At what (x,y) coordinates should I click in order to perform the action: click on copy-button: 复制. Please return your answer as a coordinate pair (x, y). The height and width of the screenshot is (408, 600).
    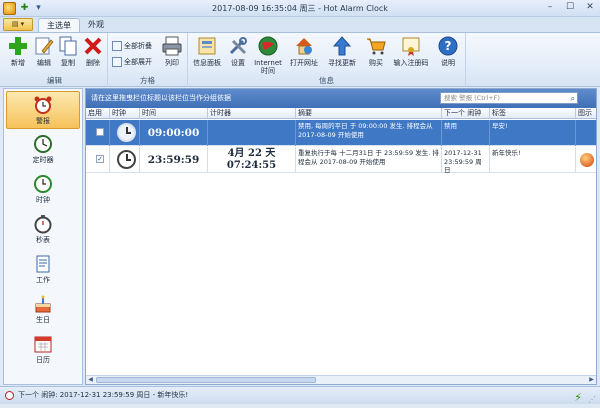
    Looking at the image, I should click on (68, 51).